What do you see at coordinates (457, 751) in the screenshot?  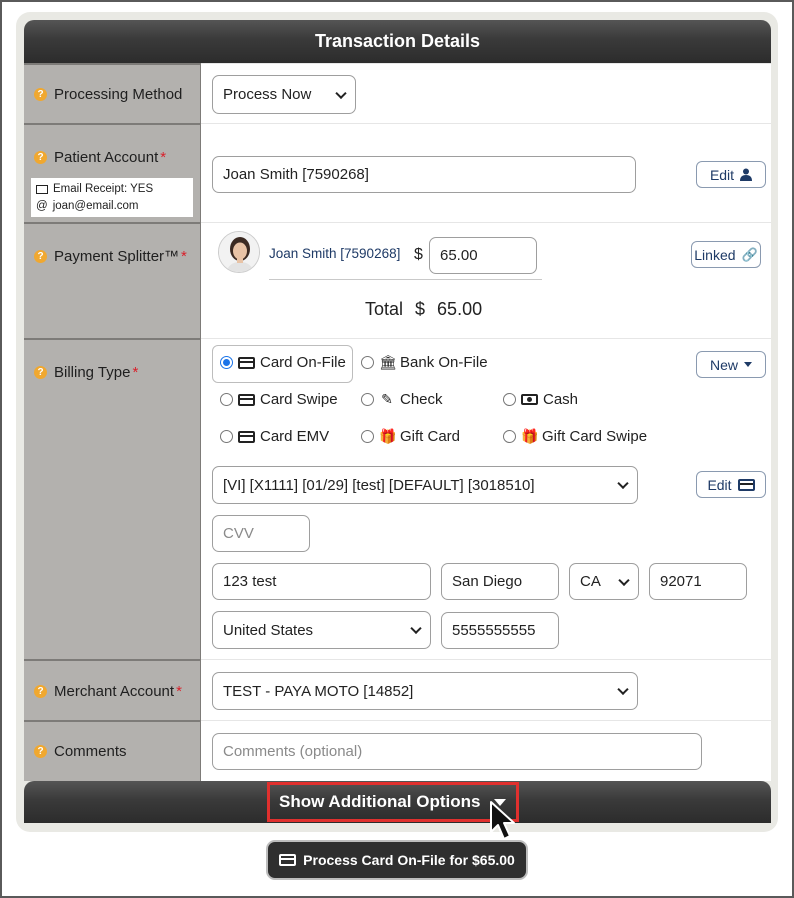 I see `comments-input: Comments (optional)` at bounding box center [457, 751].